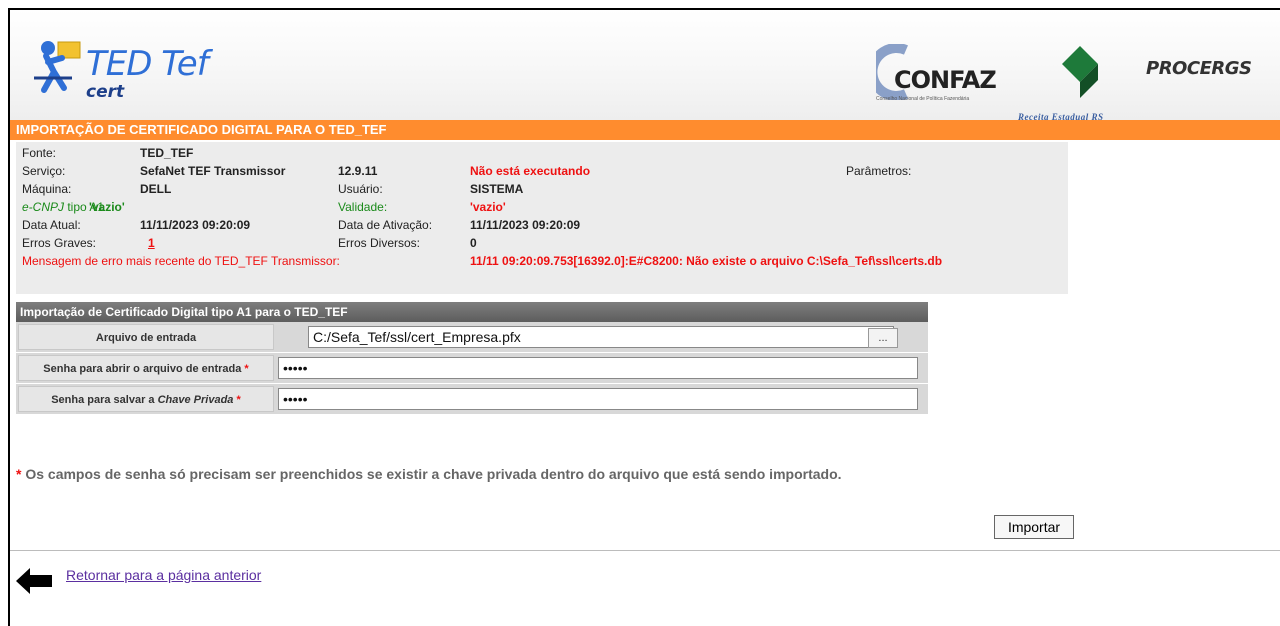 This screenshot has width=1280, height=626. Describe the element at coordinates (47, 189) in the screenshot. I see `maquina-label: Máquina:` at that location.